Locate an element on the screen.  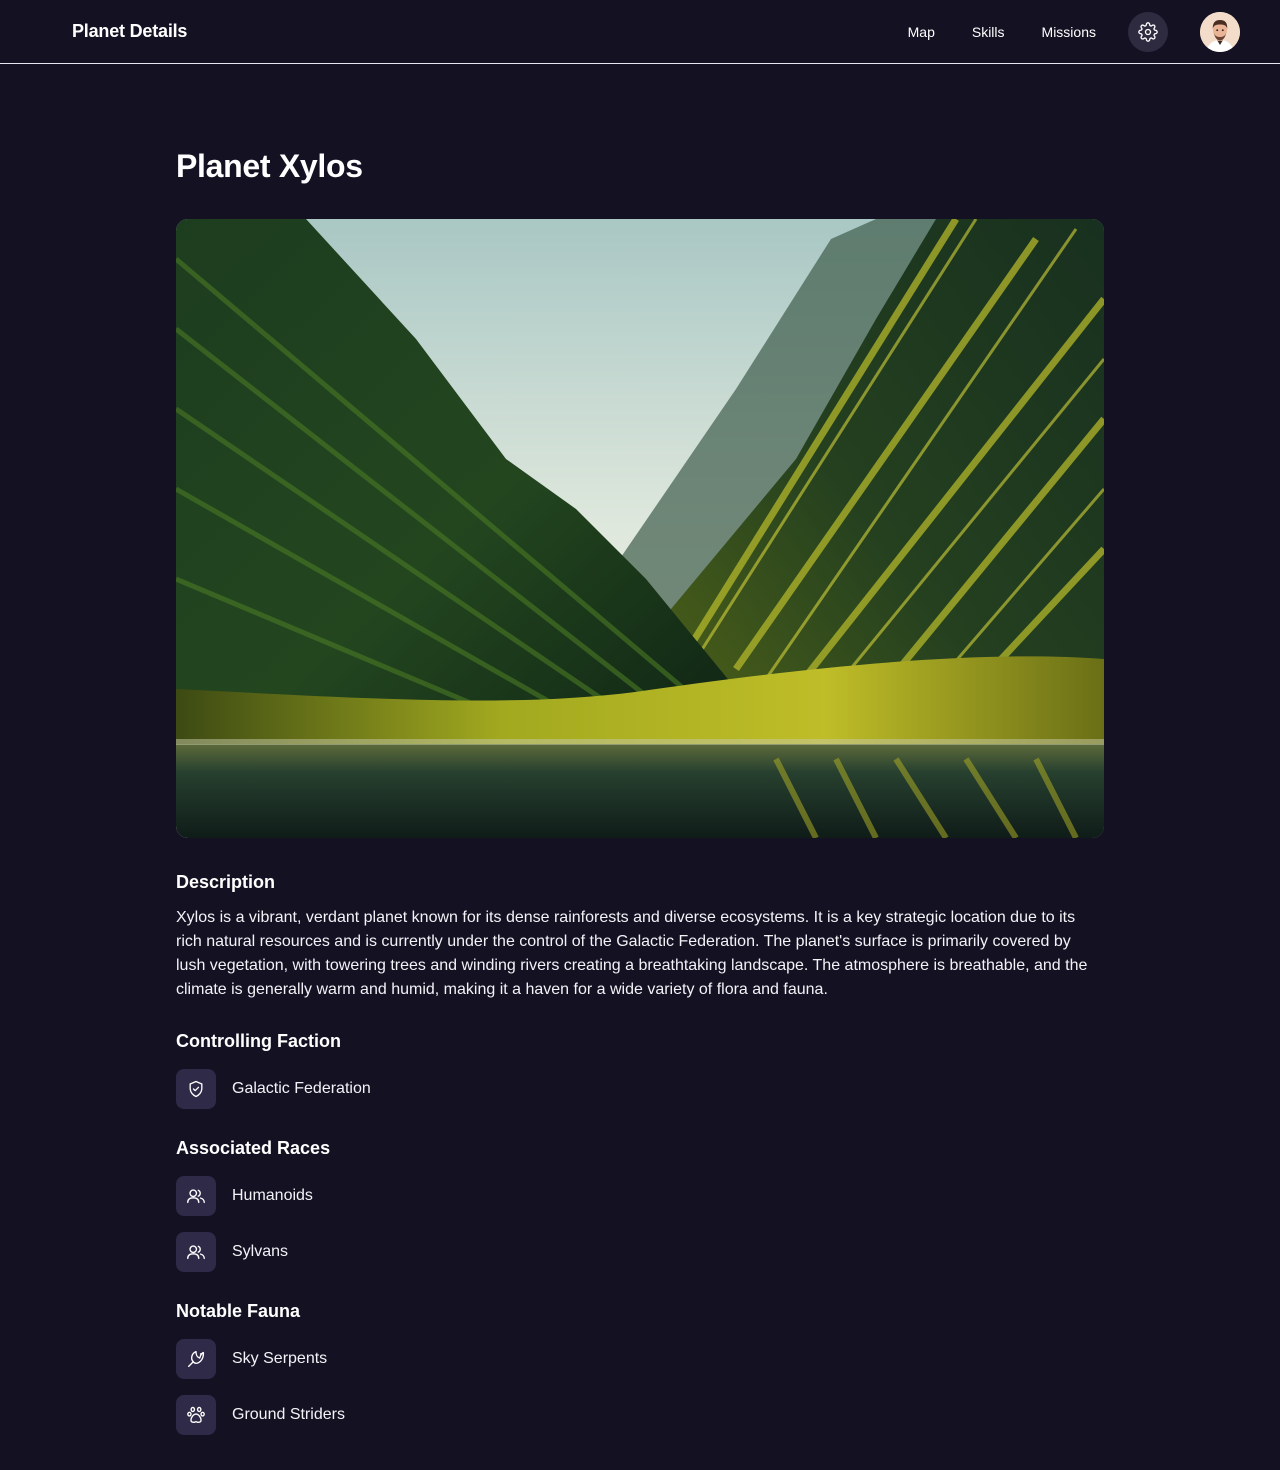
page-title: Planet Xylos is located at coordinates (269, 166).